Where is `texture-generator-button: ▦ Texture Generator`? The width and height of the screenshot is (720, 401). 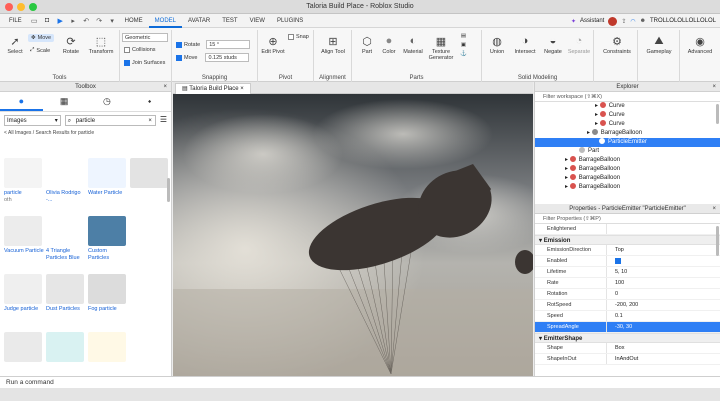 texture-generator-button: ▦ Texture Generator is located at coordinates (441, 47).